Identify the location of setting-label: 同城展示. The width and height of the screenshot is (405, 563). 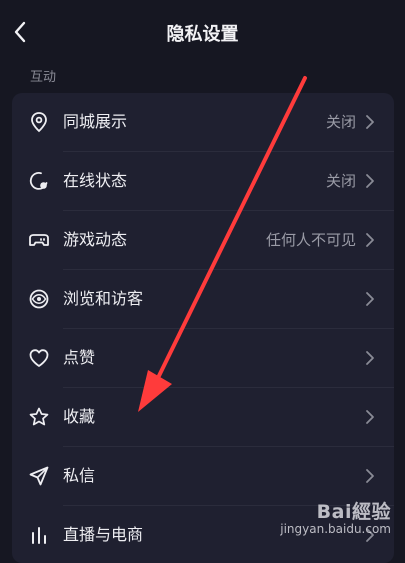
(95, 121).